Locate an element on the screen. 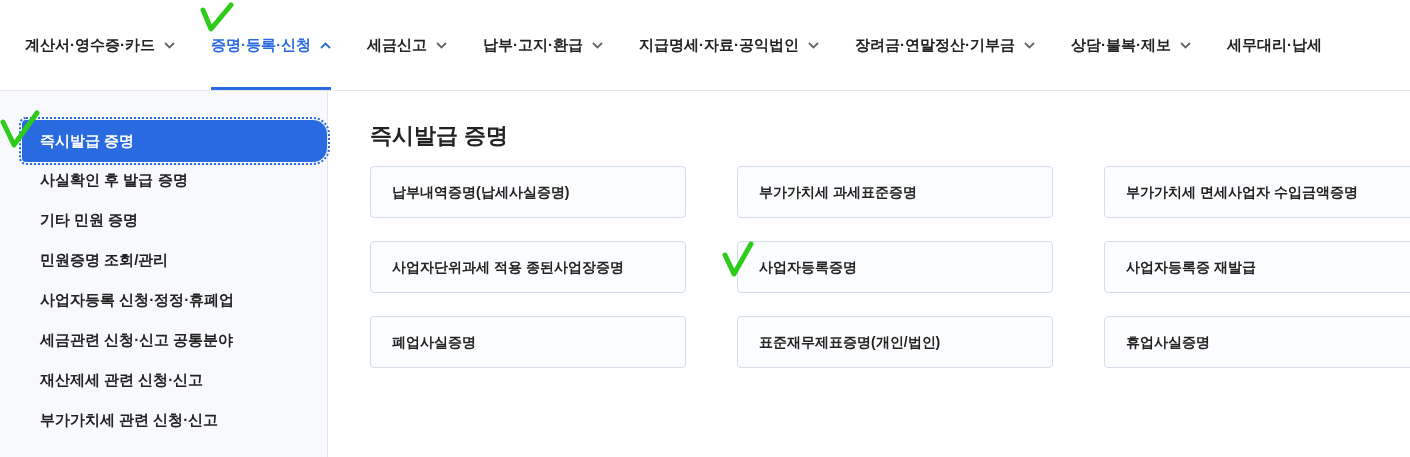 The width and height of the screenshot is (1410, 457). certificate-card: 부가가치세 면세사업자 수입금액증명 is located at coordinates (1257, 192).